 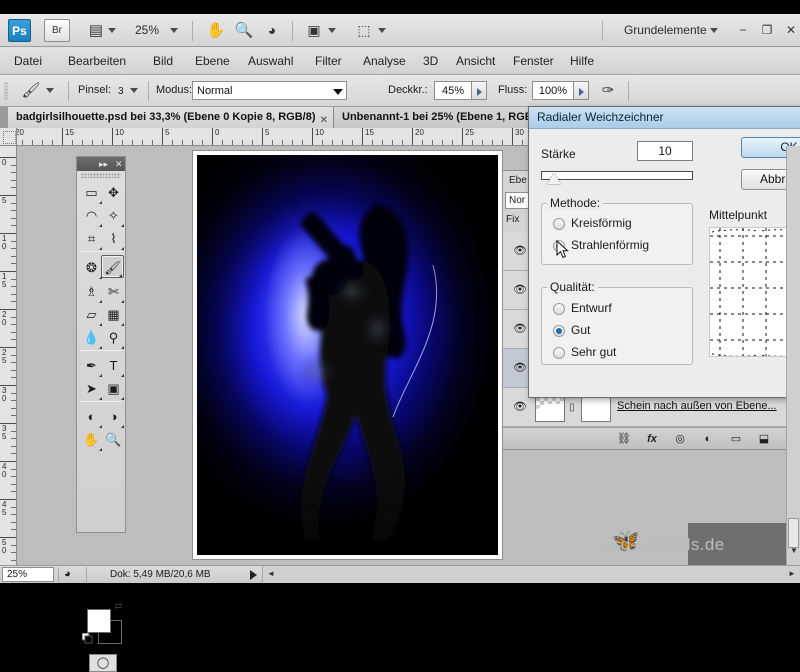 What do you see at coordinates (121, 91) in the screenshot?
I see `brush-size-value: 3` at bounding box center [121, 91].